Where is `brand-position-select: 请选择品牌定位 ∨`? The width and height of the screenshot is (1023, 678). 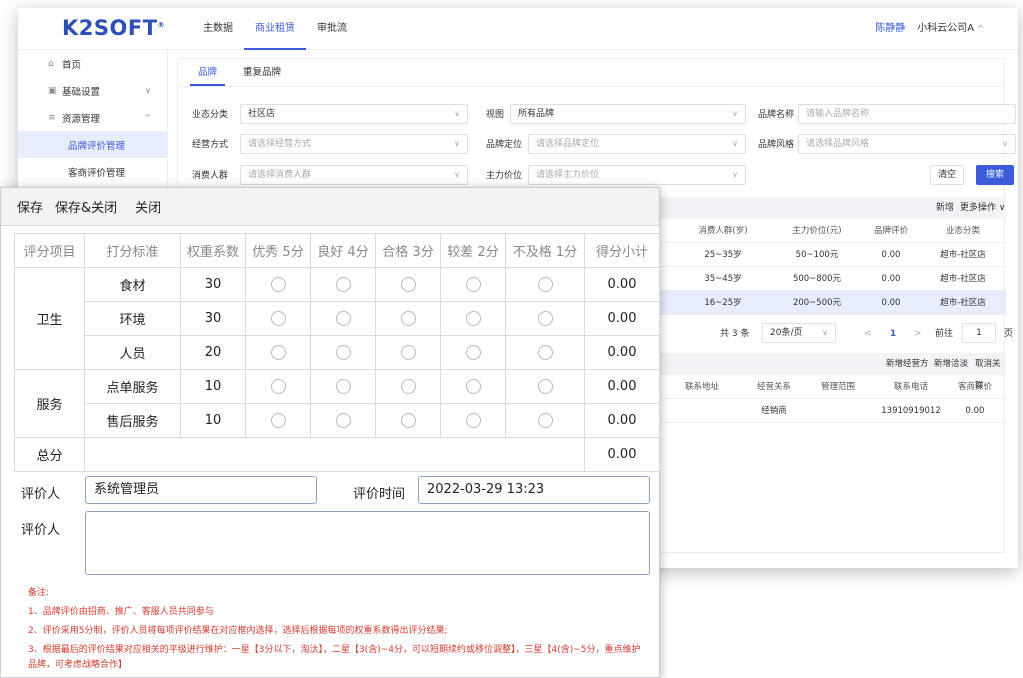
brand-position-select: 请选择品牌定位 ∨ is located at coordinates (637, 144).